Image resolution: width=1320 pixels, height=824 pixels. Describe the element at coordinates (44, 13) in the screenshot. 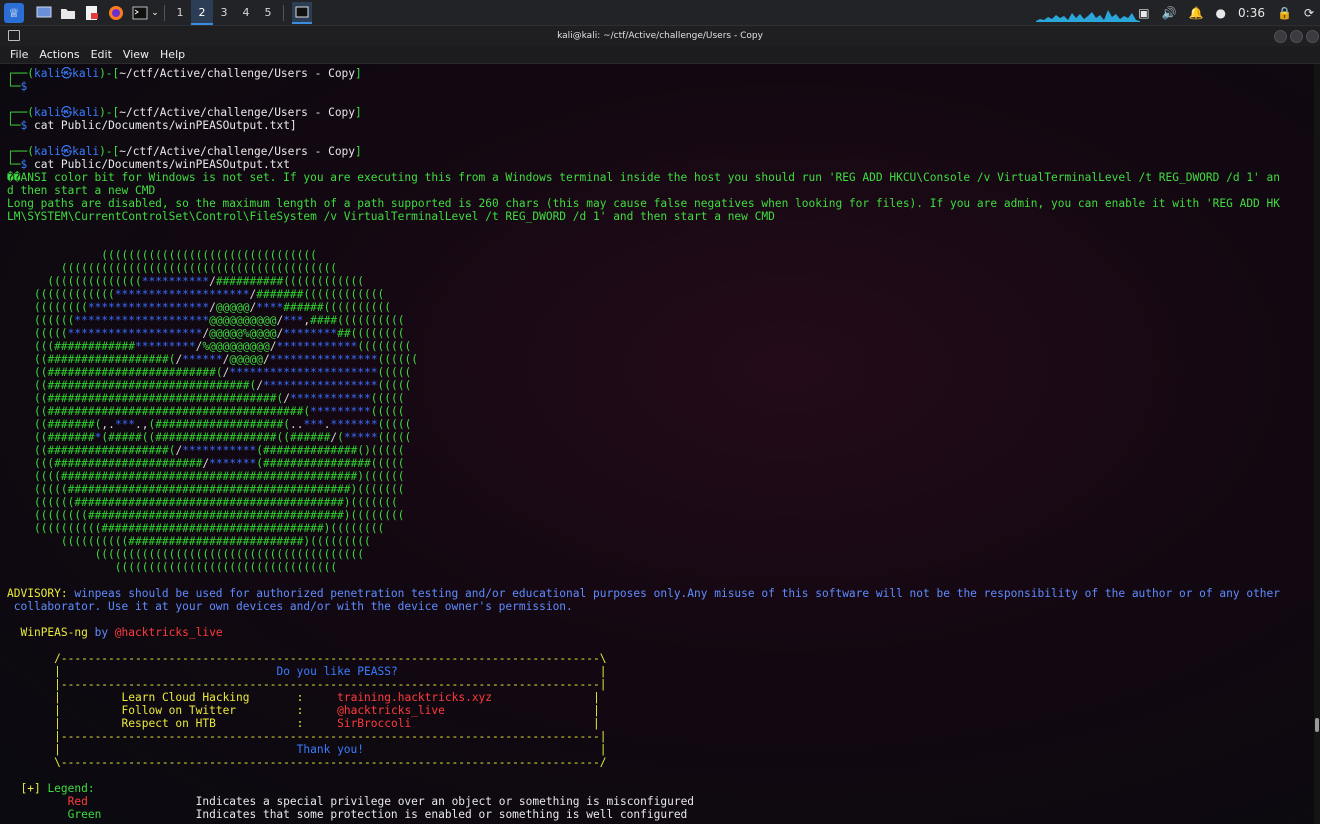

I see `desktop-icon` at that location.